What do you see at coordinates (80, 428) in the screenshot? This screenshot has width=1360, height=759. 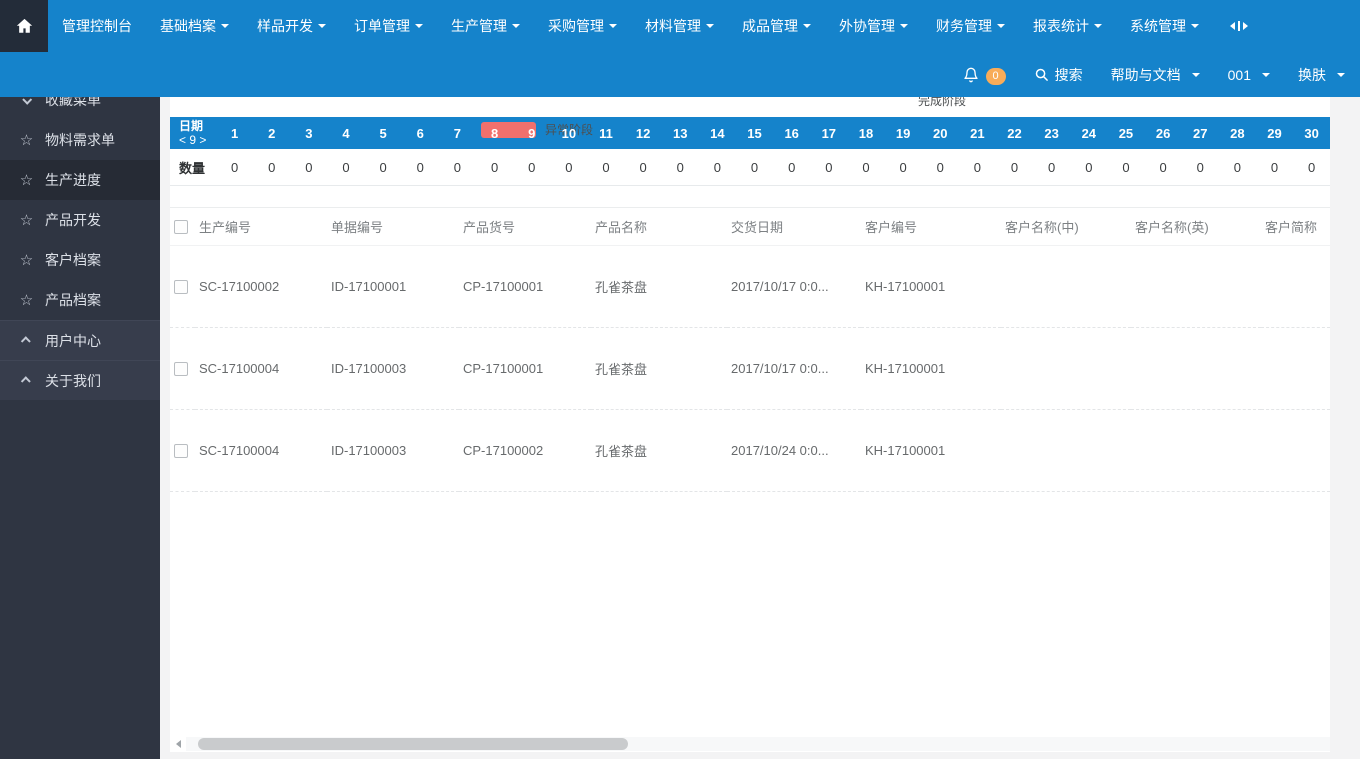 I see `sidebar: 收藏菜单 ☆ 物料需求单 ☆ 生产进度 ☆ 产品开发 ☆ 客户档案 ☆ 产品档案用户中心关于我们` at bounding box center [80, 428].